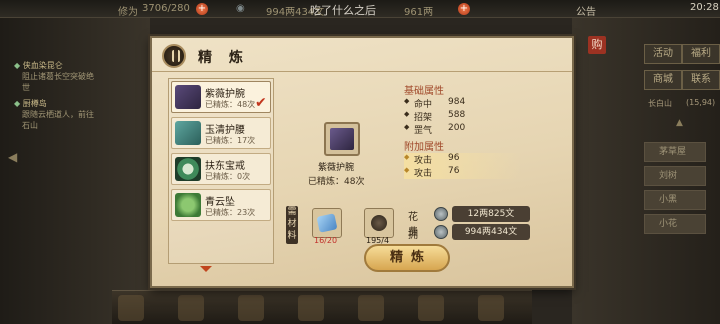  What do you see at coordinates (464, 9) in the screenshot?
I see `add-gold-button: +` at bounding box center [464, 9].